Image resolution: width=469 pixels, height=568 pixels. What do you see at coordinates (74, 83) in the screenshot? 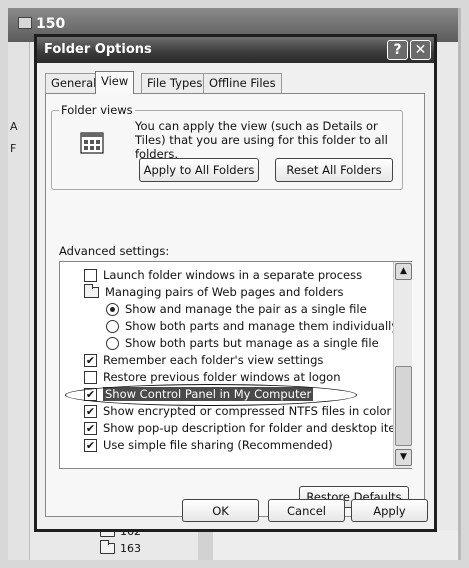
I see `tab-general: General` at bounding box center [74, 83].